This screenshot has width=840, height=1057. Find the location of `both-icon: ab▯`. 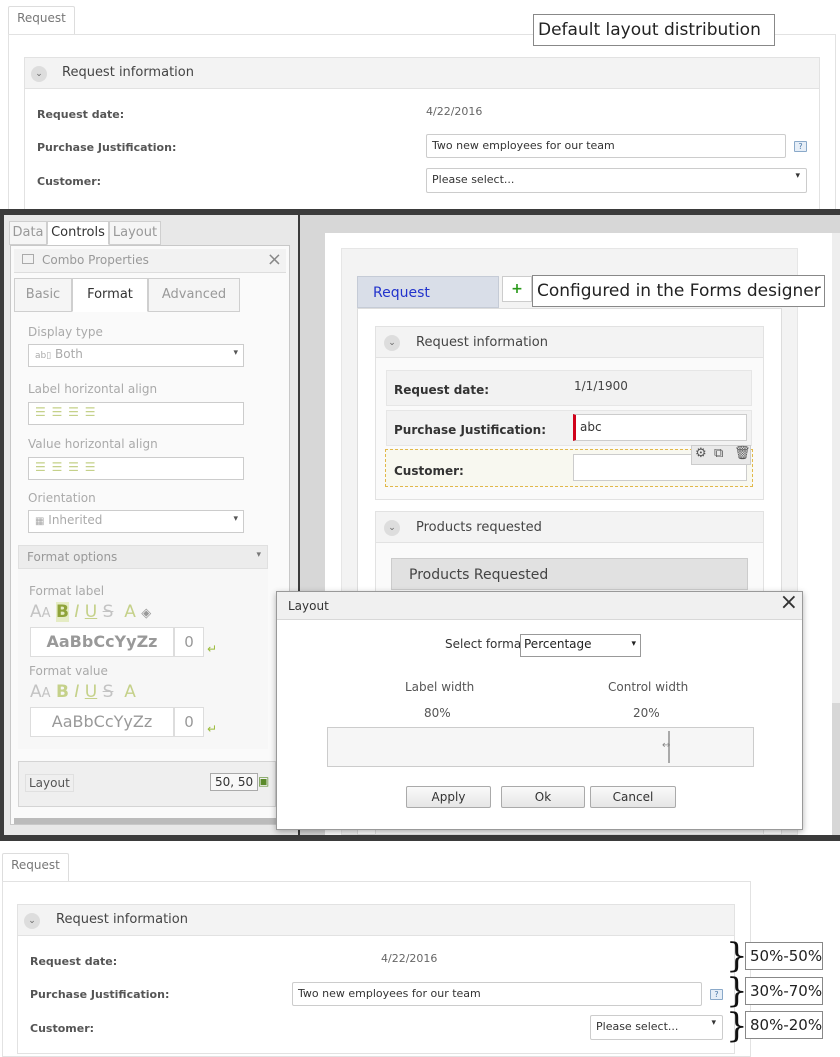

both-icon: ab▯ is located at coordinates (43, 356).